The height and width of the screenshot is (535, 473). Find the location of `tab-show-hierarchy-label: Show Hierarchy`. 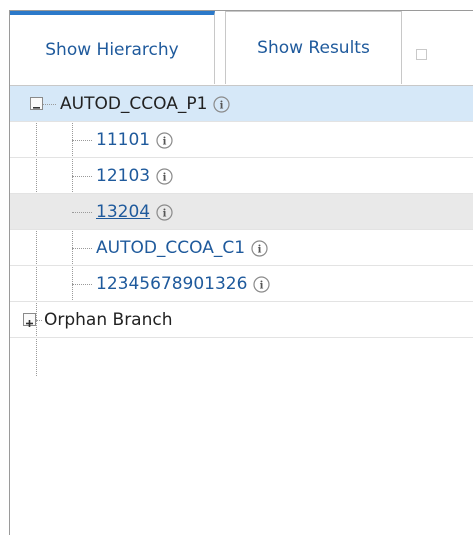

tab-show-hierarchy-label: Show Hierarchy is located at coordinates (112, 49).